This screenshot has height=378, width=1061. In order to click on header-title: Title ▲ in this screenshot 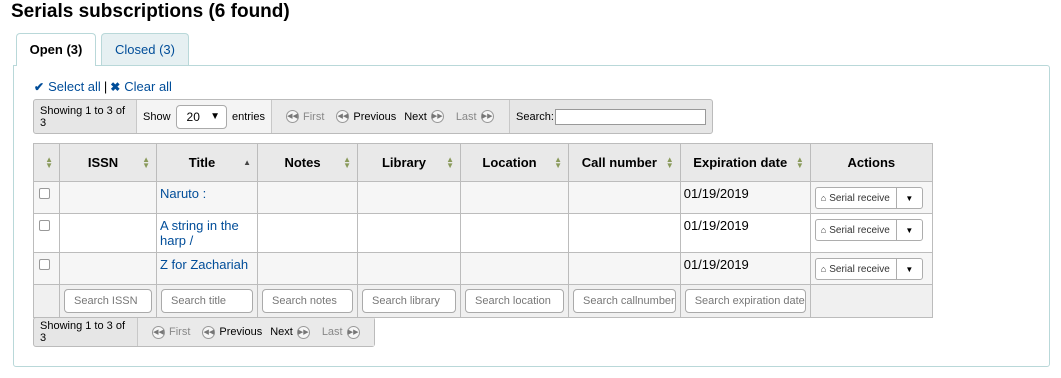, I will do `click(207, 162)`.